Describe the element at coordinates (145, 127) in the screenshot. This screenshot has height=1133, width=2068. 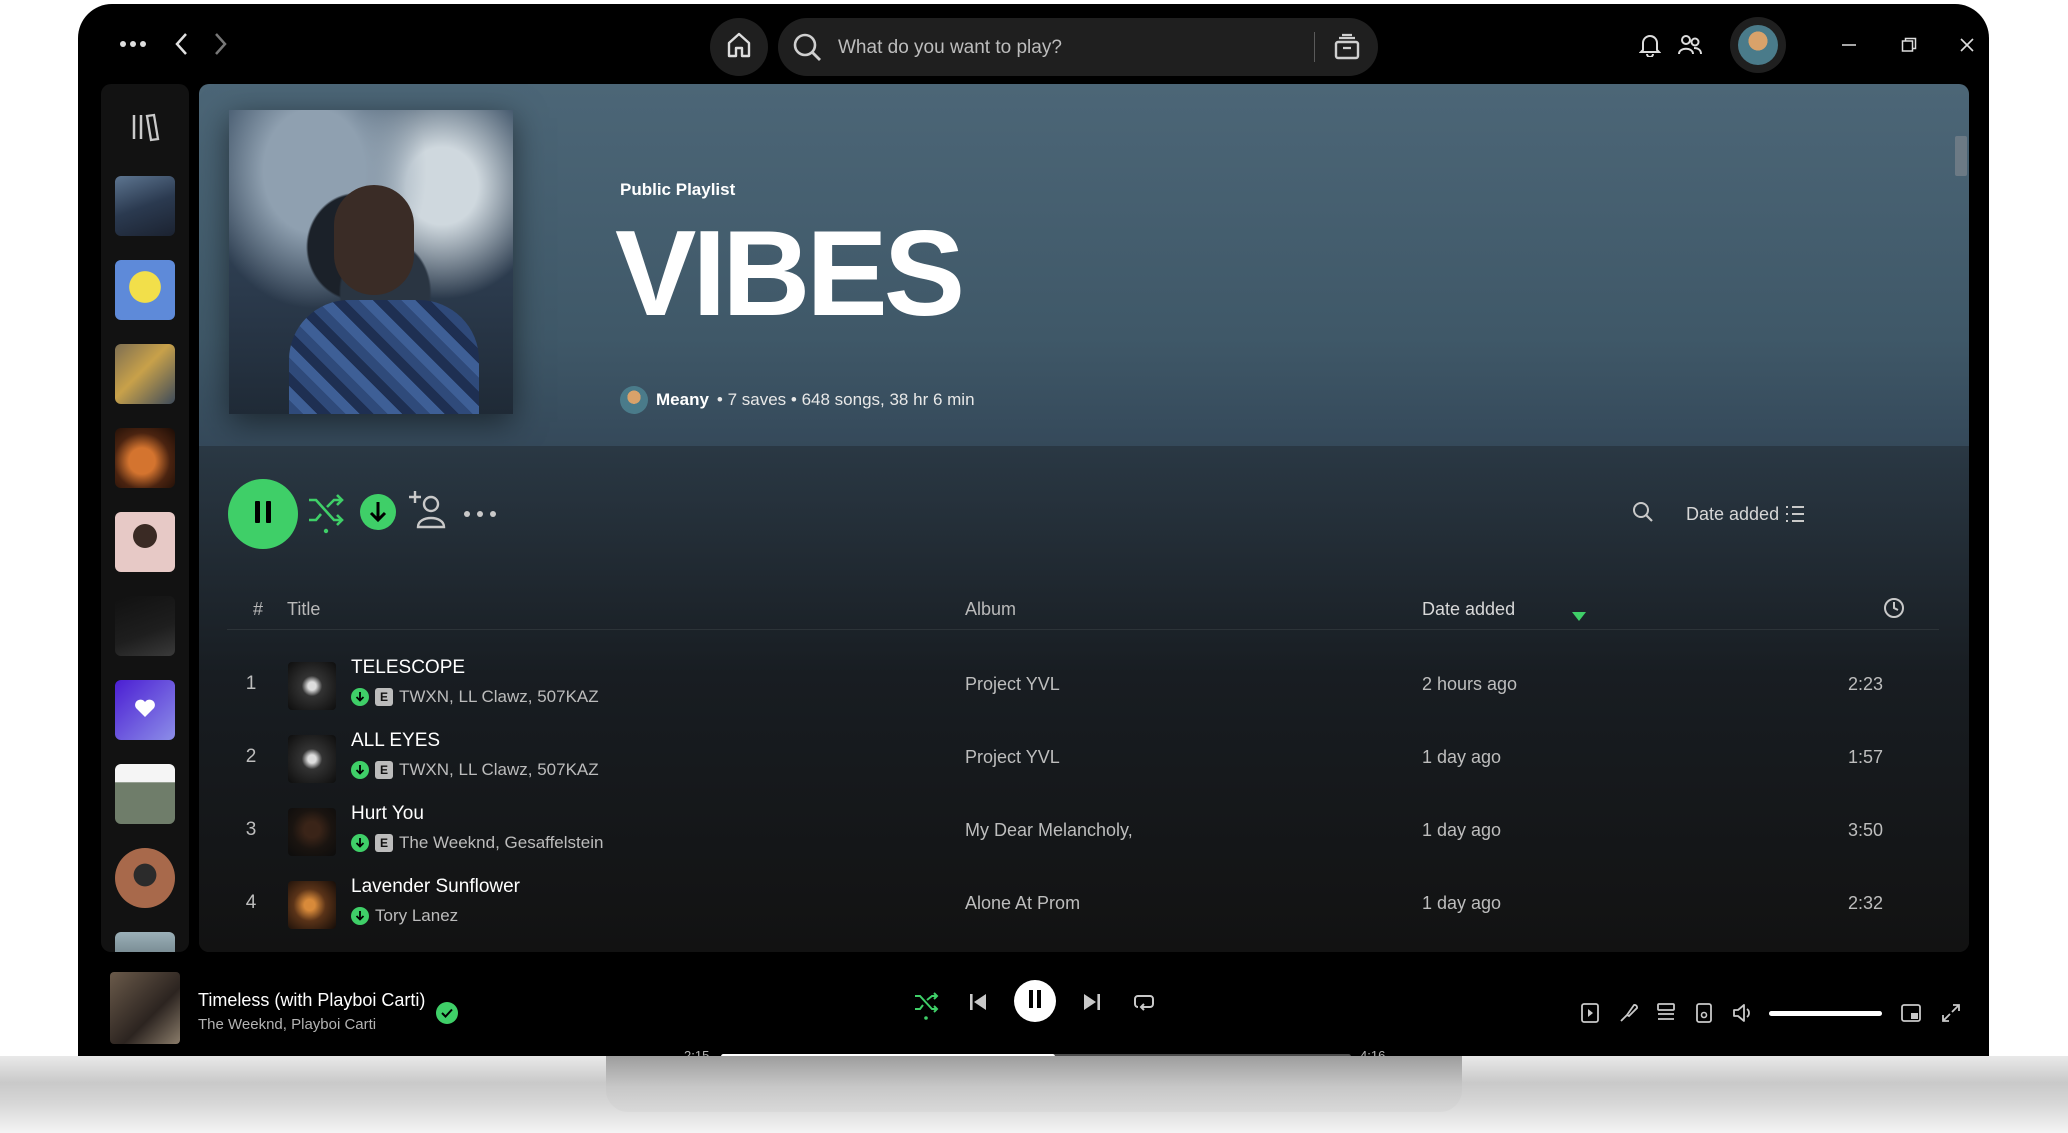
I see `library-icon` at that location.